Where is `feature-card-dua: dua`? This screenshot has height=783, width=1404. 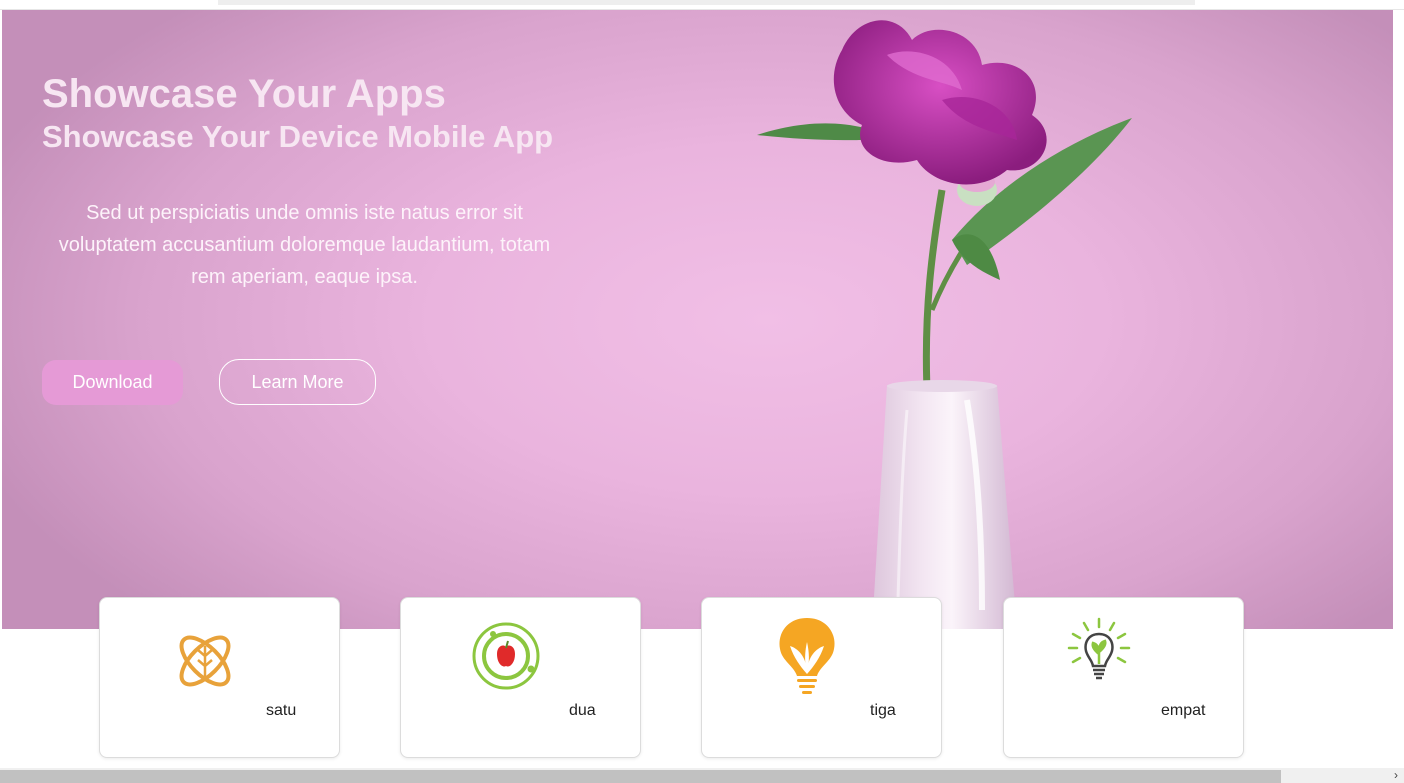 feature-card-dua: dua is located at coordinates (520, 677).